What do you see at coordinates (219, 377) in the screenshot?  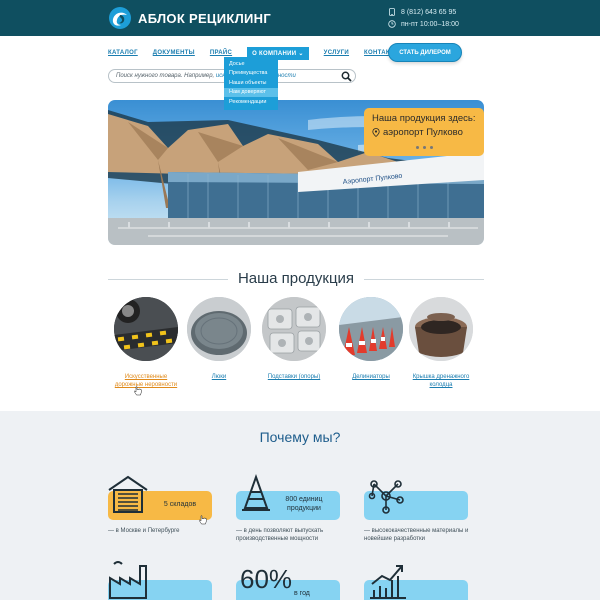 I see `product-label: Люки` at bounding box center [219, 377].